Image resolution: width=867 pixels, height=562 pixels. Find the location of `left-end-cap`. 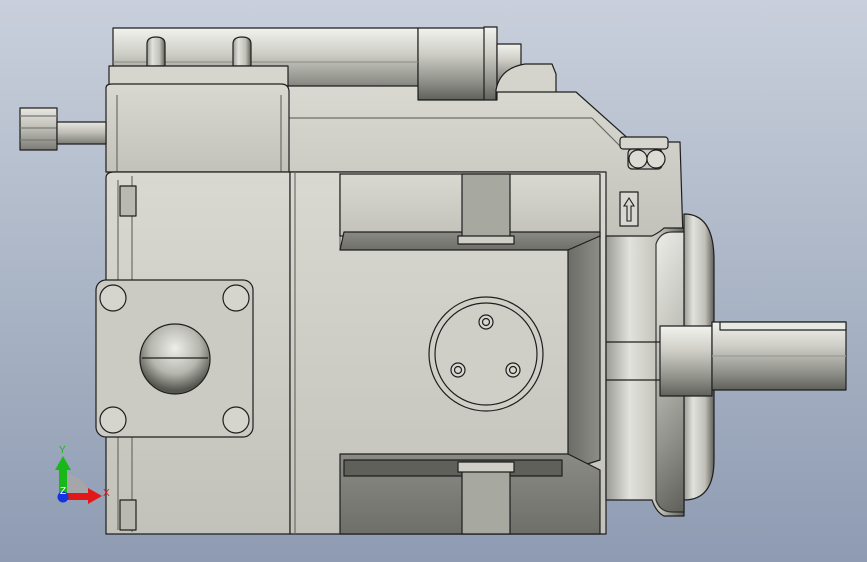

left-end-cap is located at coordinates (197, 128).